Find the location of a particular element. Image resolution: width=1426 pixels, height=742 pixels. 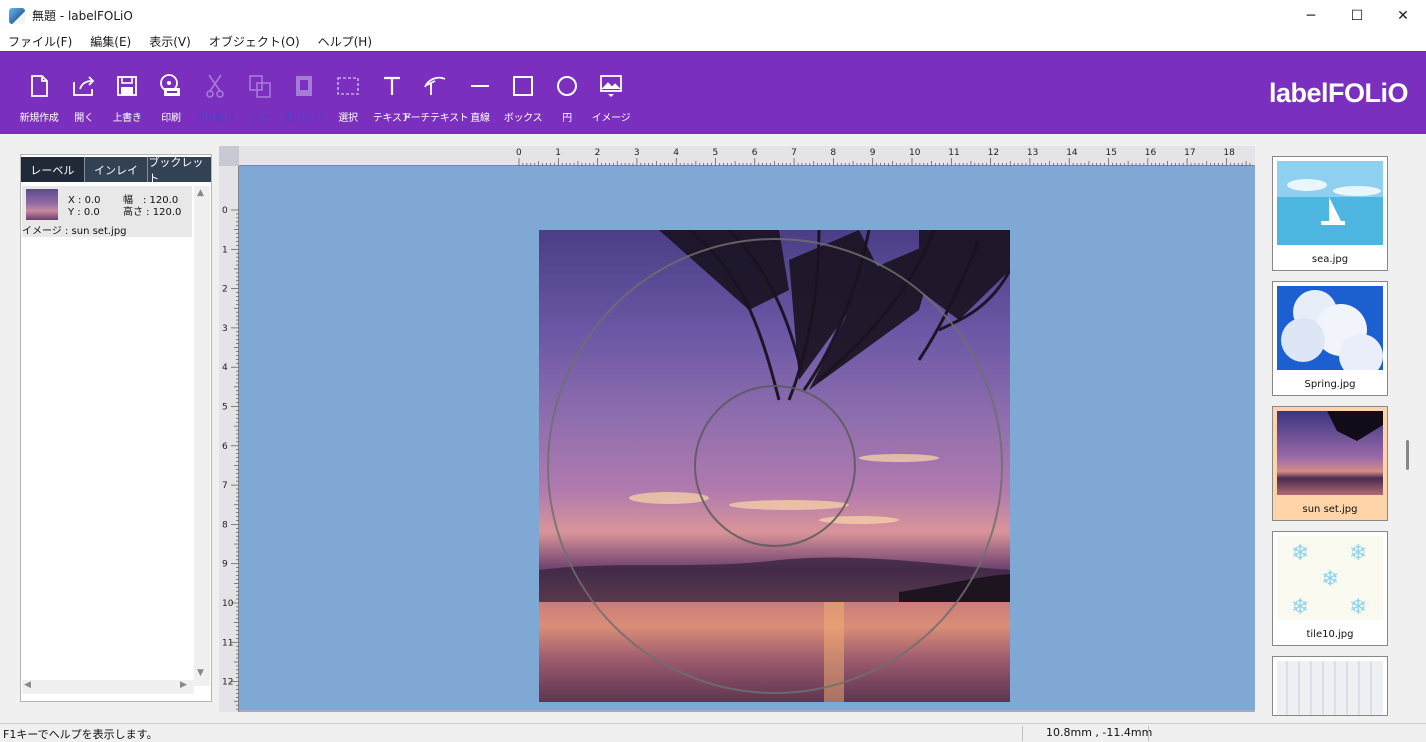

window-controls: ─ ☐ ✕ is located at coordinates (1357, 15).